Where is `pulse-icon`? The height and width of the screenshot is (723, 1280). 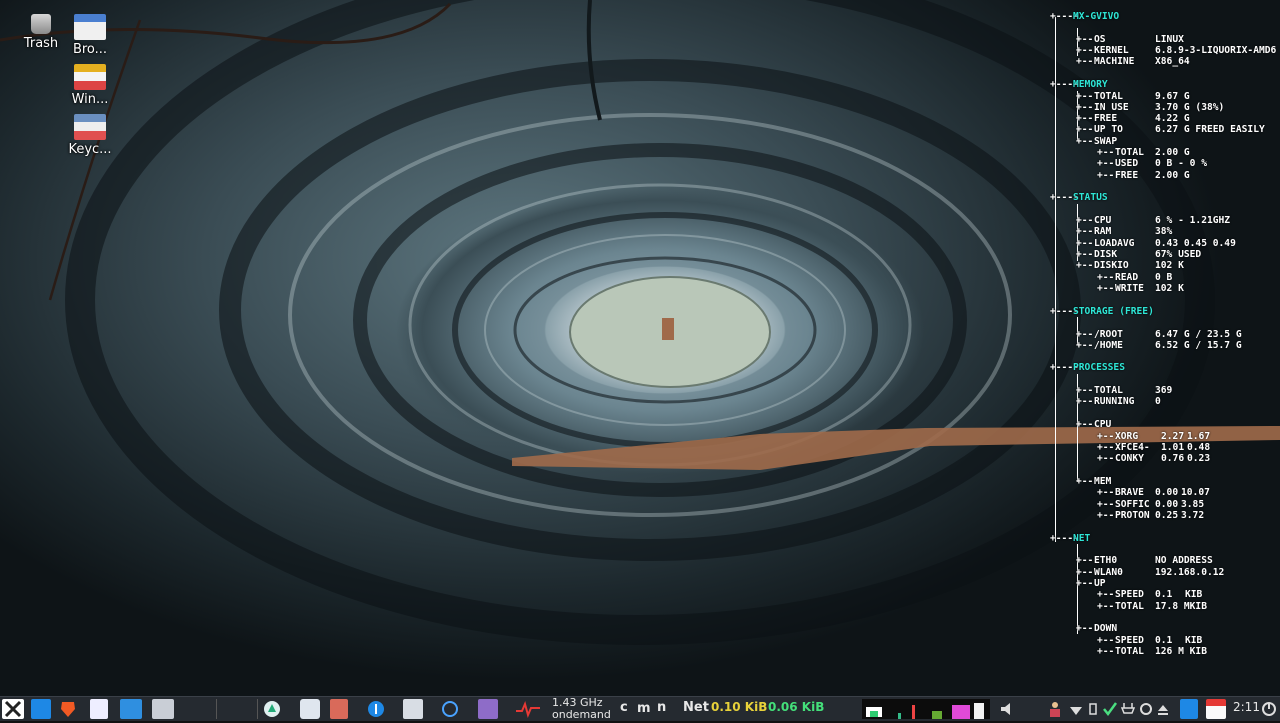
pulse-icon is located at coordinates (528, 709).